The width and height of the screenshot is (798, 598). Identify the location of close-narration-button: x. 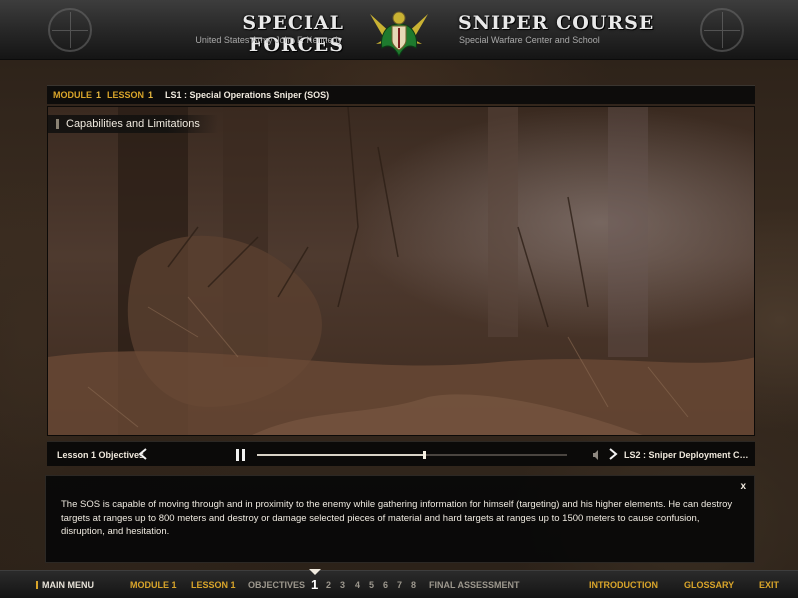
(743, 487).